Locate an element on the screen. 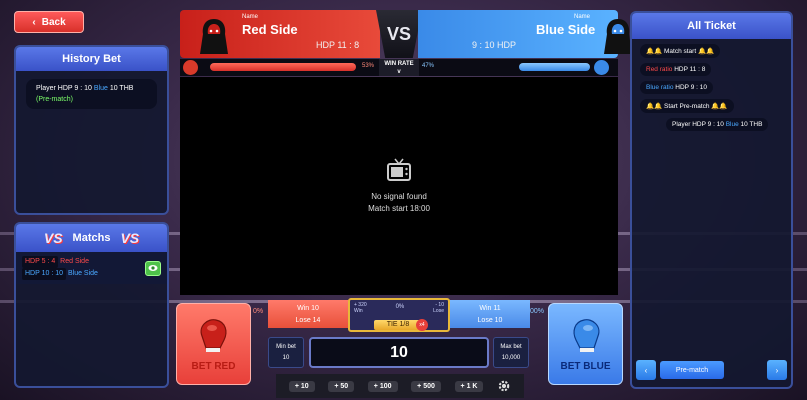 The height and width of the screenshot is (400, 807). vs-badge: VS is located at coordinates (399, 34).